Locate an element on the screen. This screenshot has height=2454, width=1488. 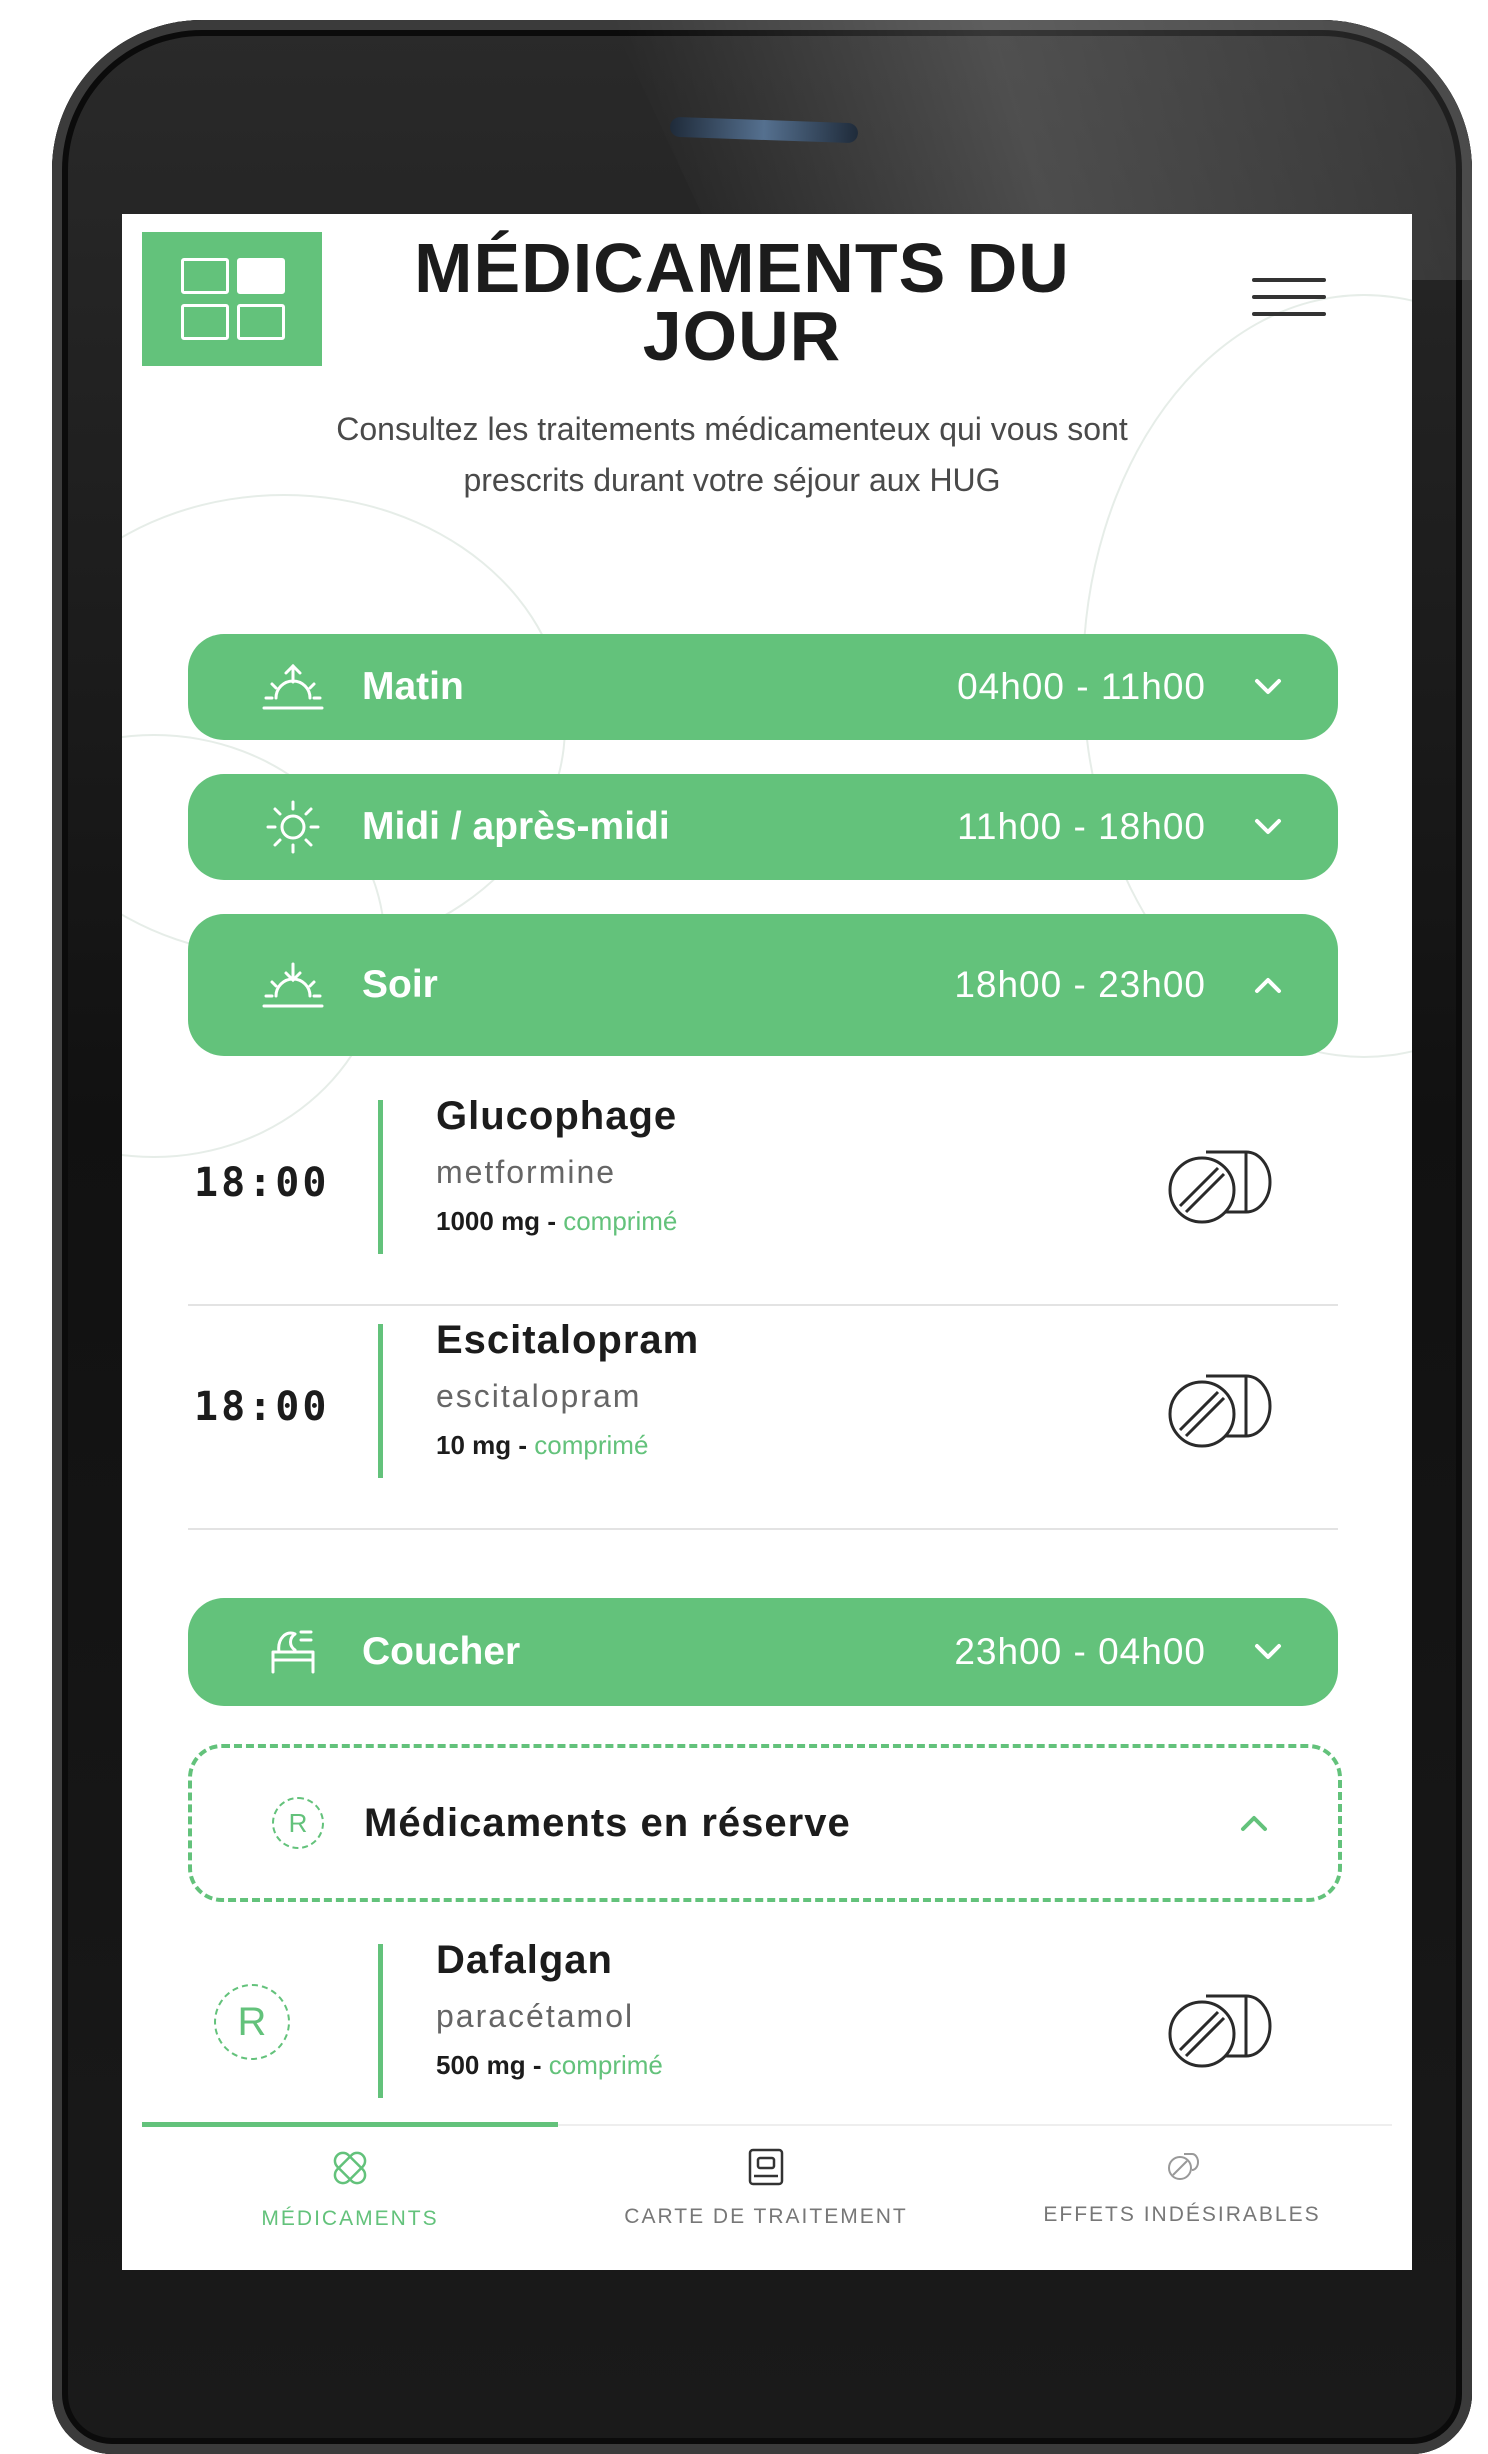
reserve-medication-item: R Dafalgan paracétamol 500 mg - comprimé is located at coordinates (763, 2036).